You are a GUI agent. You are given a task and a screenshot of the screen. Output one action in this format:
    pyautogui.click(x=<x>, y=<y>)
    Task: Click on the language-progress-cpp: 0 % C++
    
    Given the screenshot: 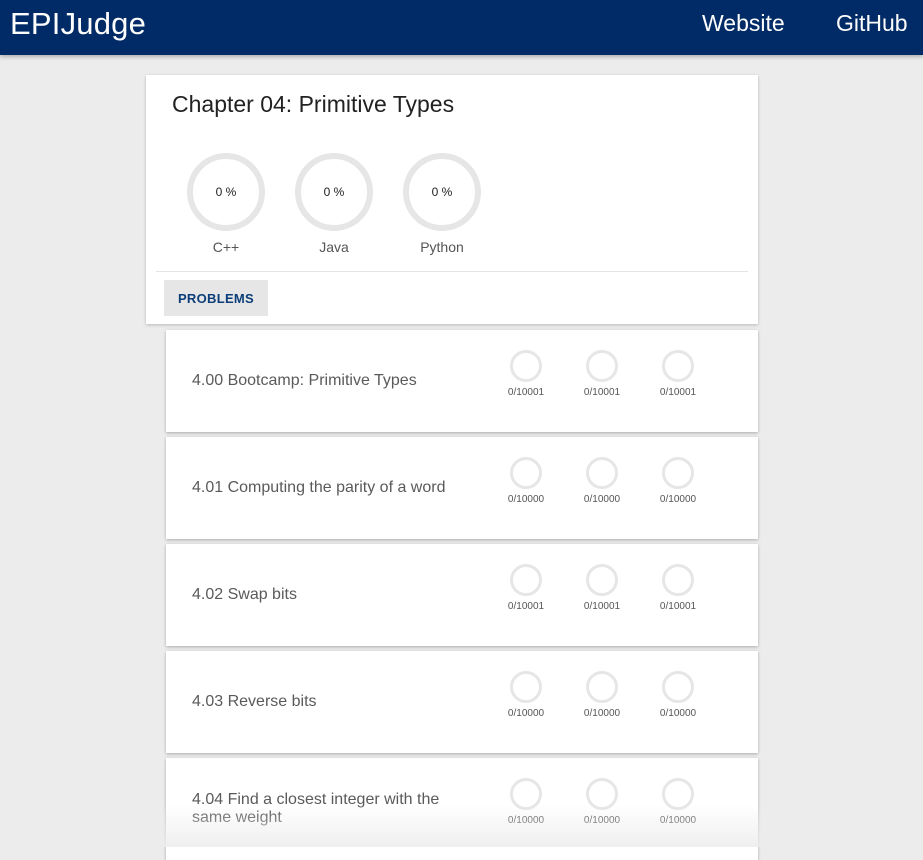 What is the action you would take?
    pyautogui.click(x=226, y=204)
    